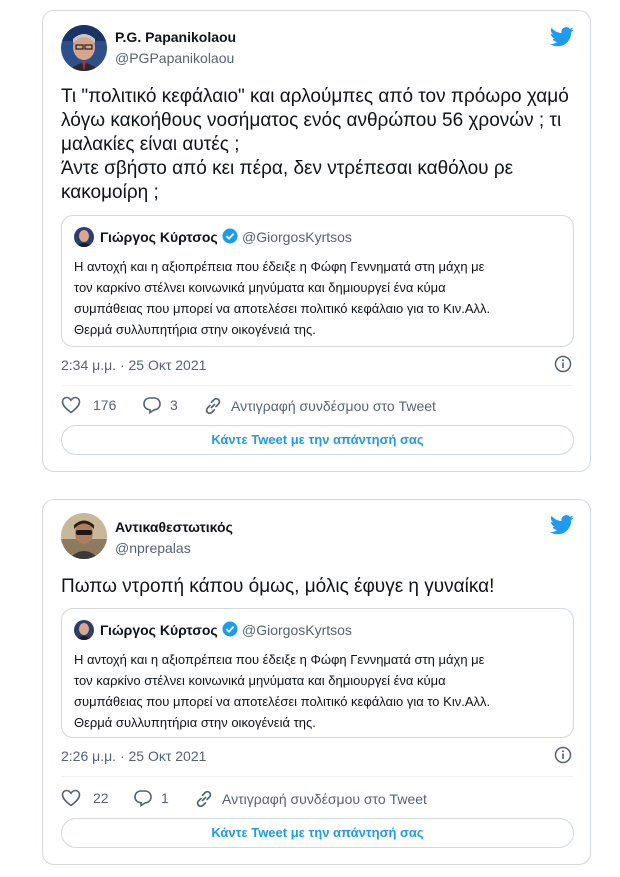 This screenshot has height=877, width=620. What do you see at coordinates (153, 548) in the screenshot?
I see `author-handle: @nprepalas` at bounding box center [153, 548].